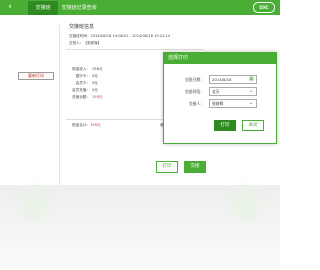 Image resolution: width=320 pixels, height=270 pixels. What do you see at coordinates (251, 79) in the screenshot?
I see `calendar-icon: ▦` at bounding box center [251, 79].